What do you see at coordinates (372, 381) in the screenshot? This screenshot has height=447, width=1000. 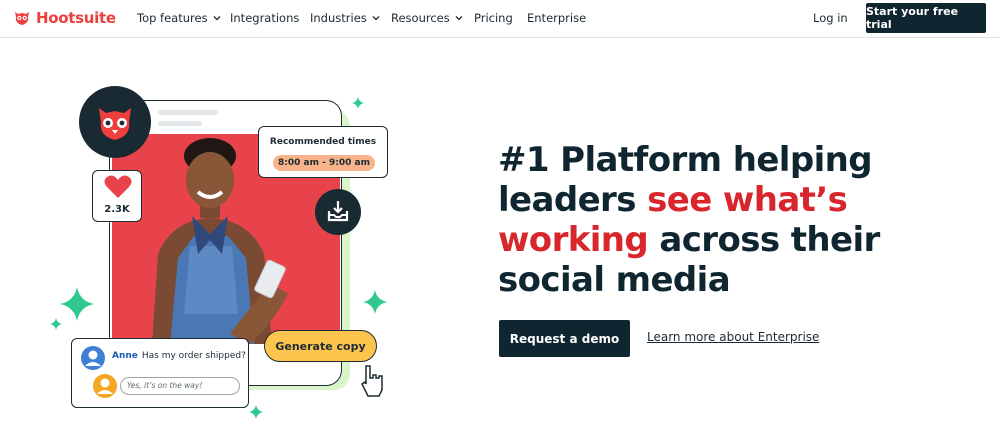 I see `pointer-hand-icon` at bounding box center [372, 381].